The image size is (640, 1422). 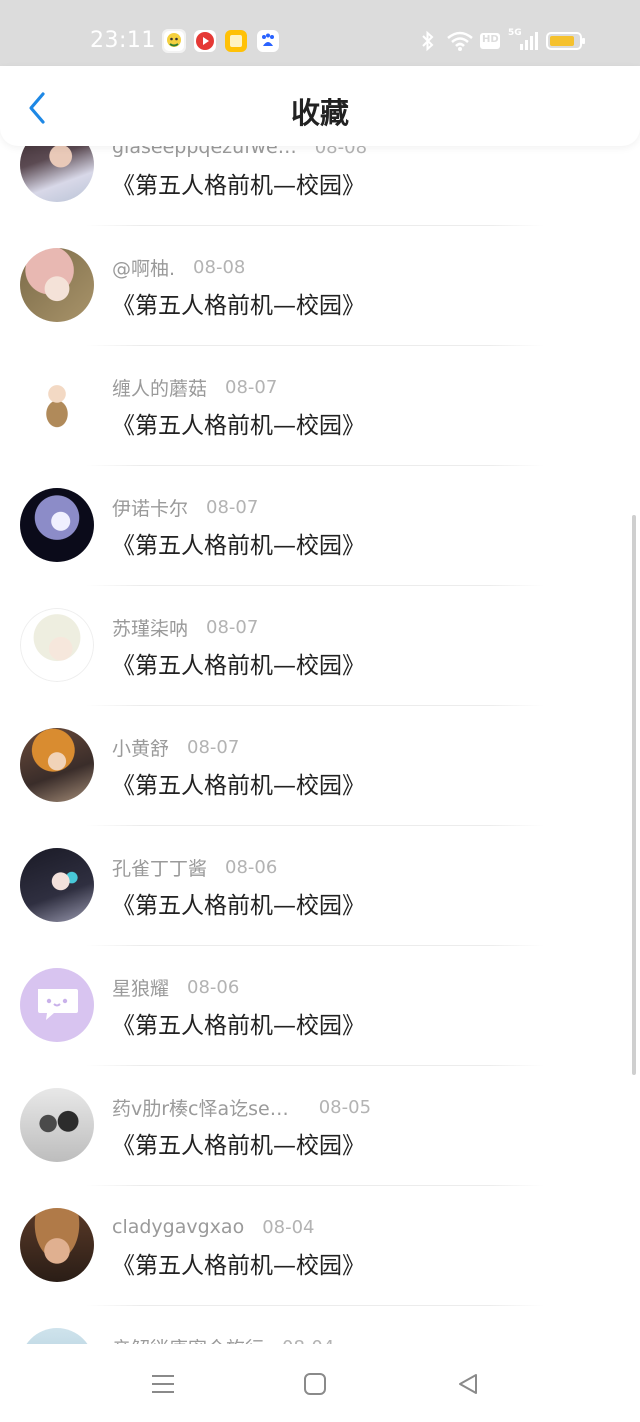 I want to click on author-name: 缠人的蘑菇, so click(x=159, y=387).